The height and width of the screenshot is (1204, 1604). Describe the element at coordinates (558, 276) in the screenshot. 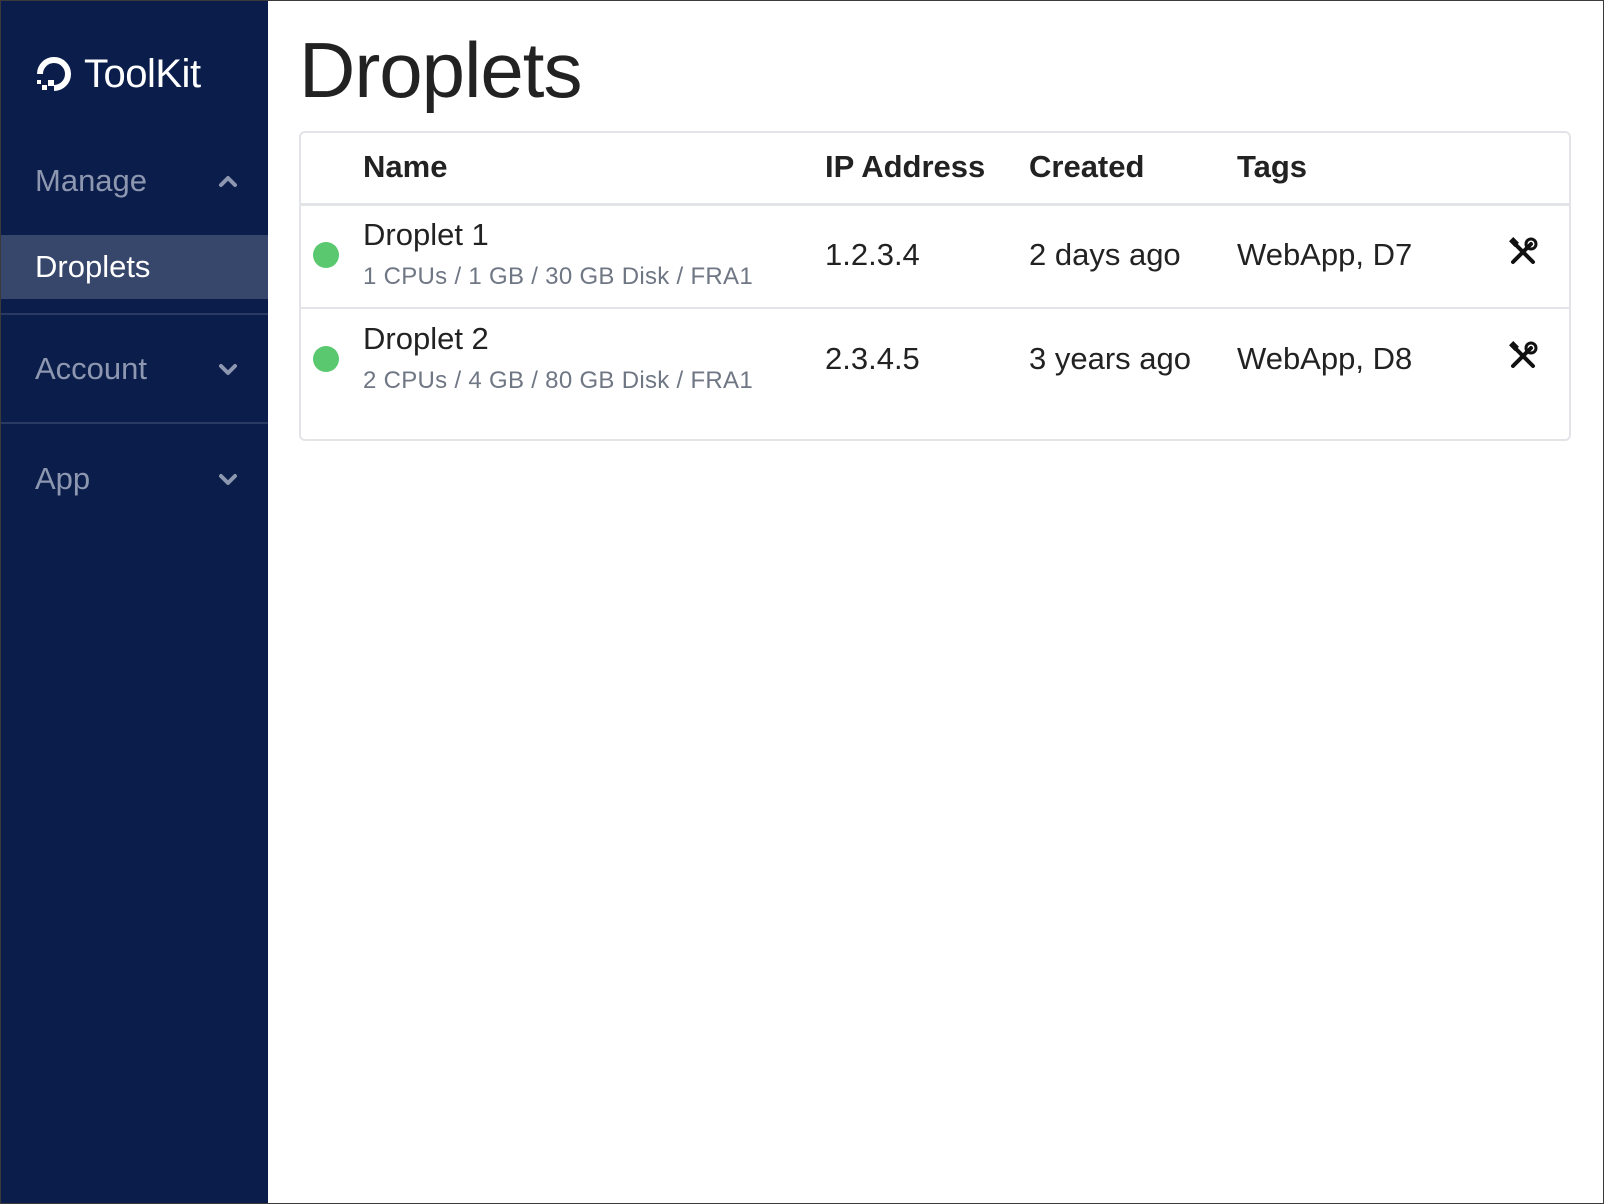

I see `droplet-specs: 1 CPUs / 1 GB / 30 GB Disk / FRA1` at that location.